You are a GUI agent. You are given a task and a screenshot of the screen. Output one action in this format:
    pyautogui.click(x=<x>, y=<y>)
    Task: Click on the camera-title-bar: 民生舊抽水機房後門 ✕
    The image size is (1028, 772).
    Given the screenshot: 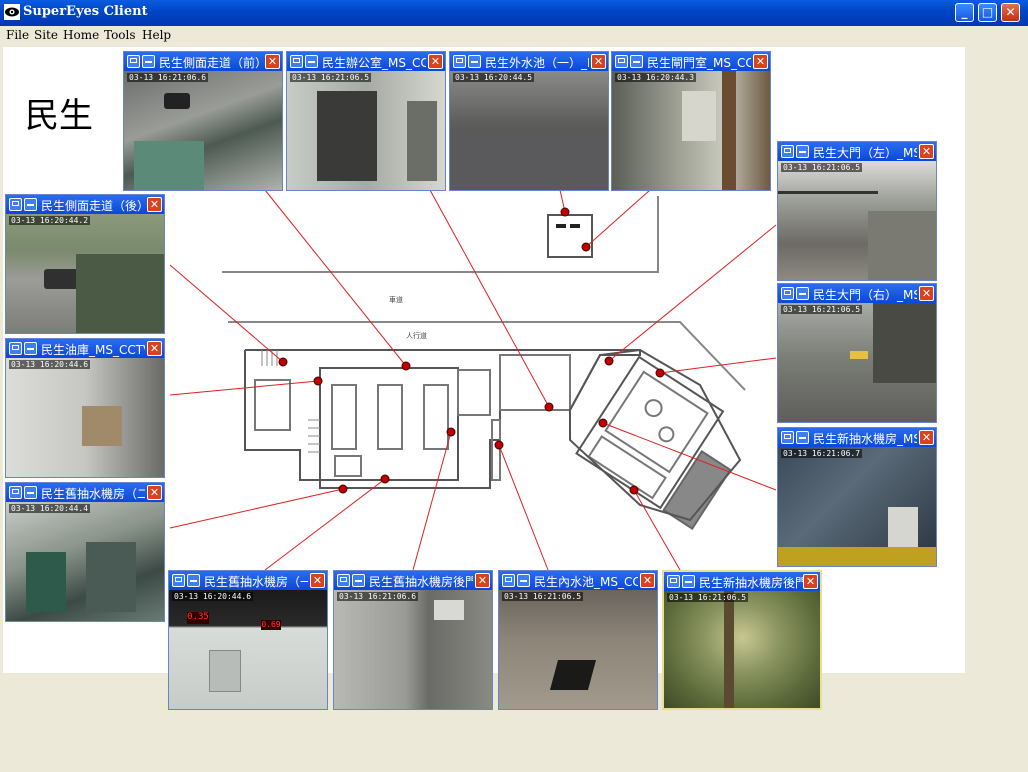 What is the action you would take?
    pyautogui.click(x=413, y=580)
    